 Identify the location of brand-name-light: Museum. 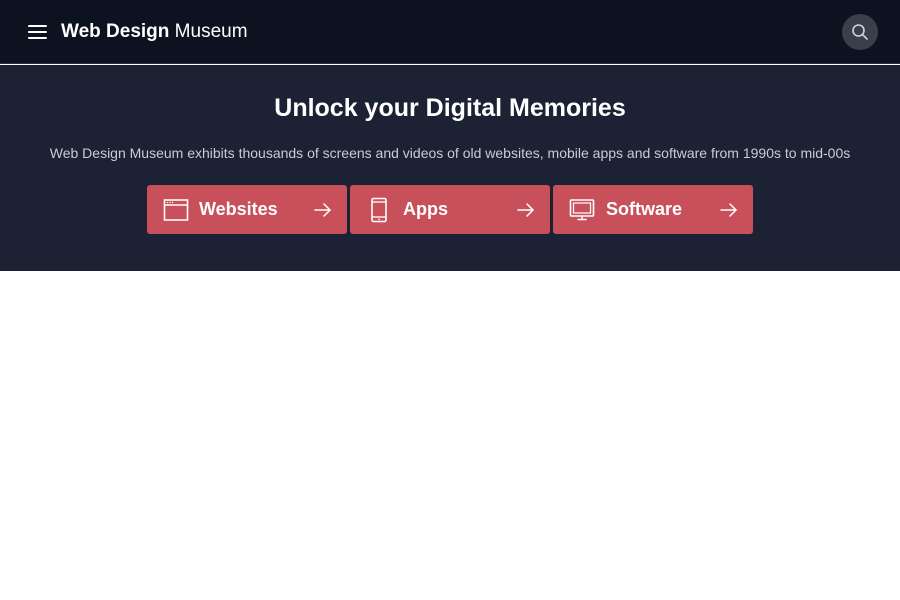
(211, 31).